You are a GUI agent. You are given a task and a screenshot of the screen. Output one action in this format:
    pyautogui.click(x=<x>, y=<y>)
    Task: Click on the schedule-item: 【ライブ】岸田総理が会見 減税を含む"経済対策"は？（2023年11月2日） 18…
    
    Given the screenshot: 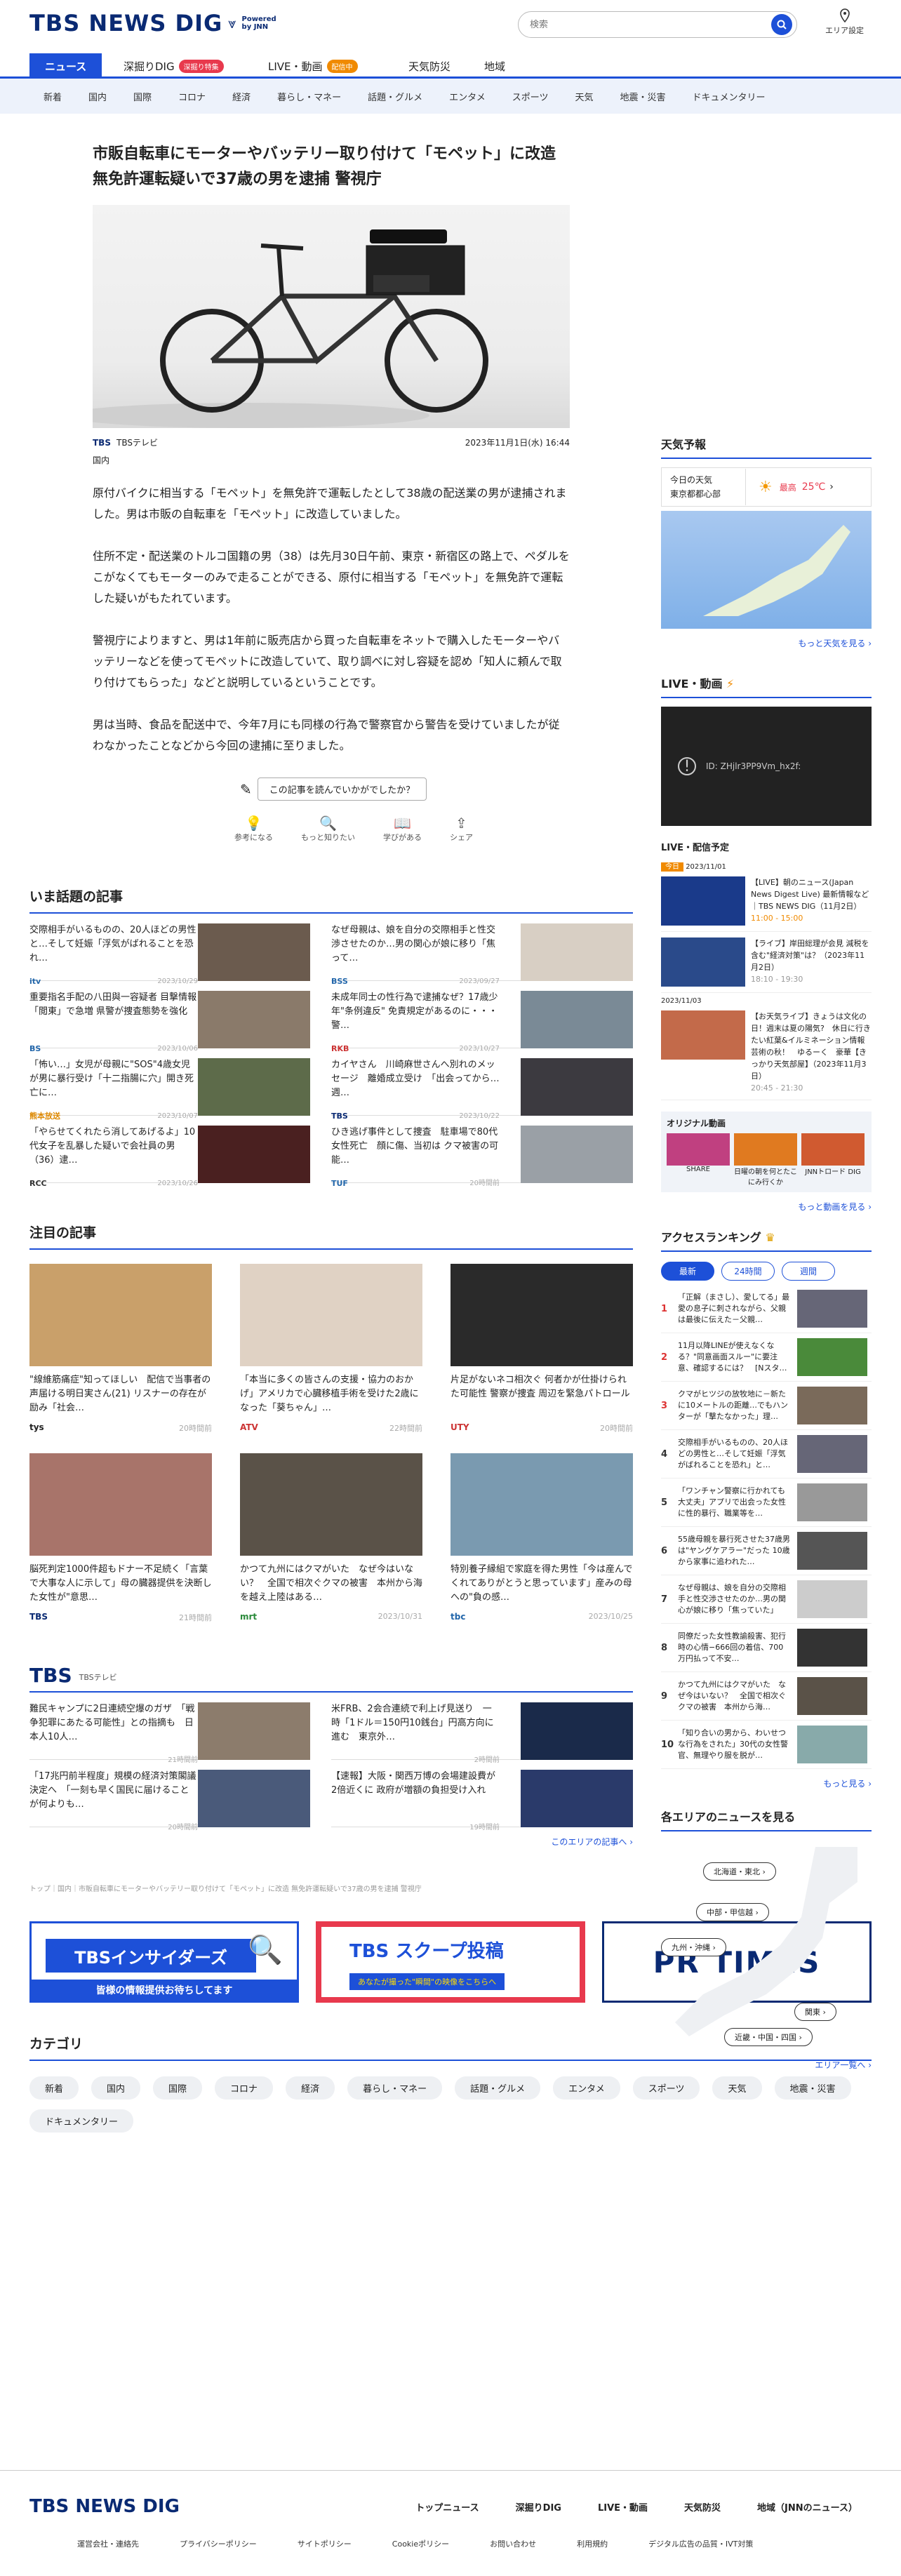 What is the action you would take?
    pyautogui.click(x=767, y=962)
    